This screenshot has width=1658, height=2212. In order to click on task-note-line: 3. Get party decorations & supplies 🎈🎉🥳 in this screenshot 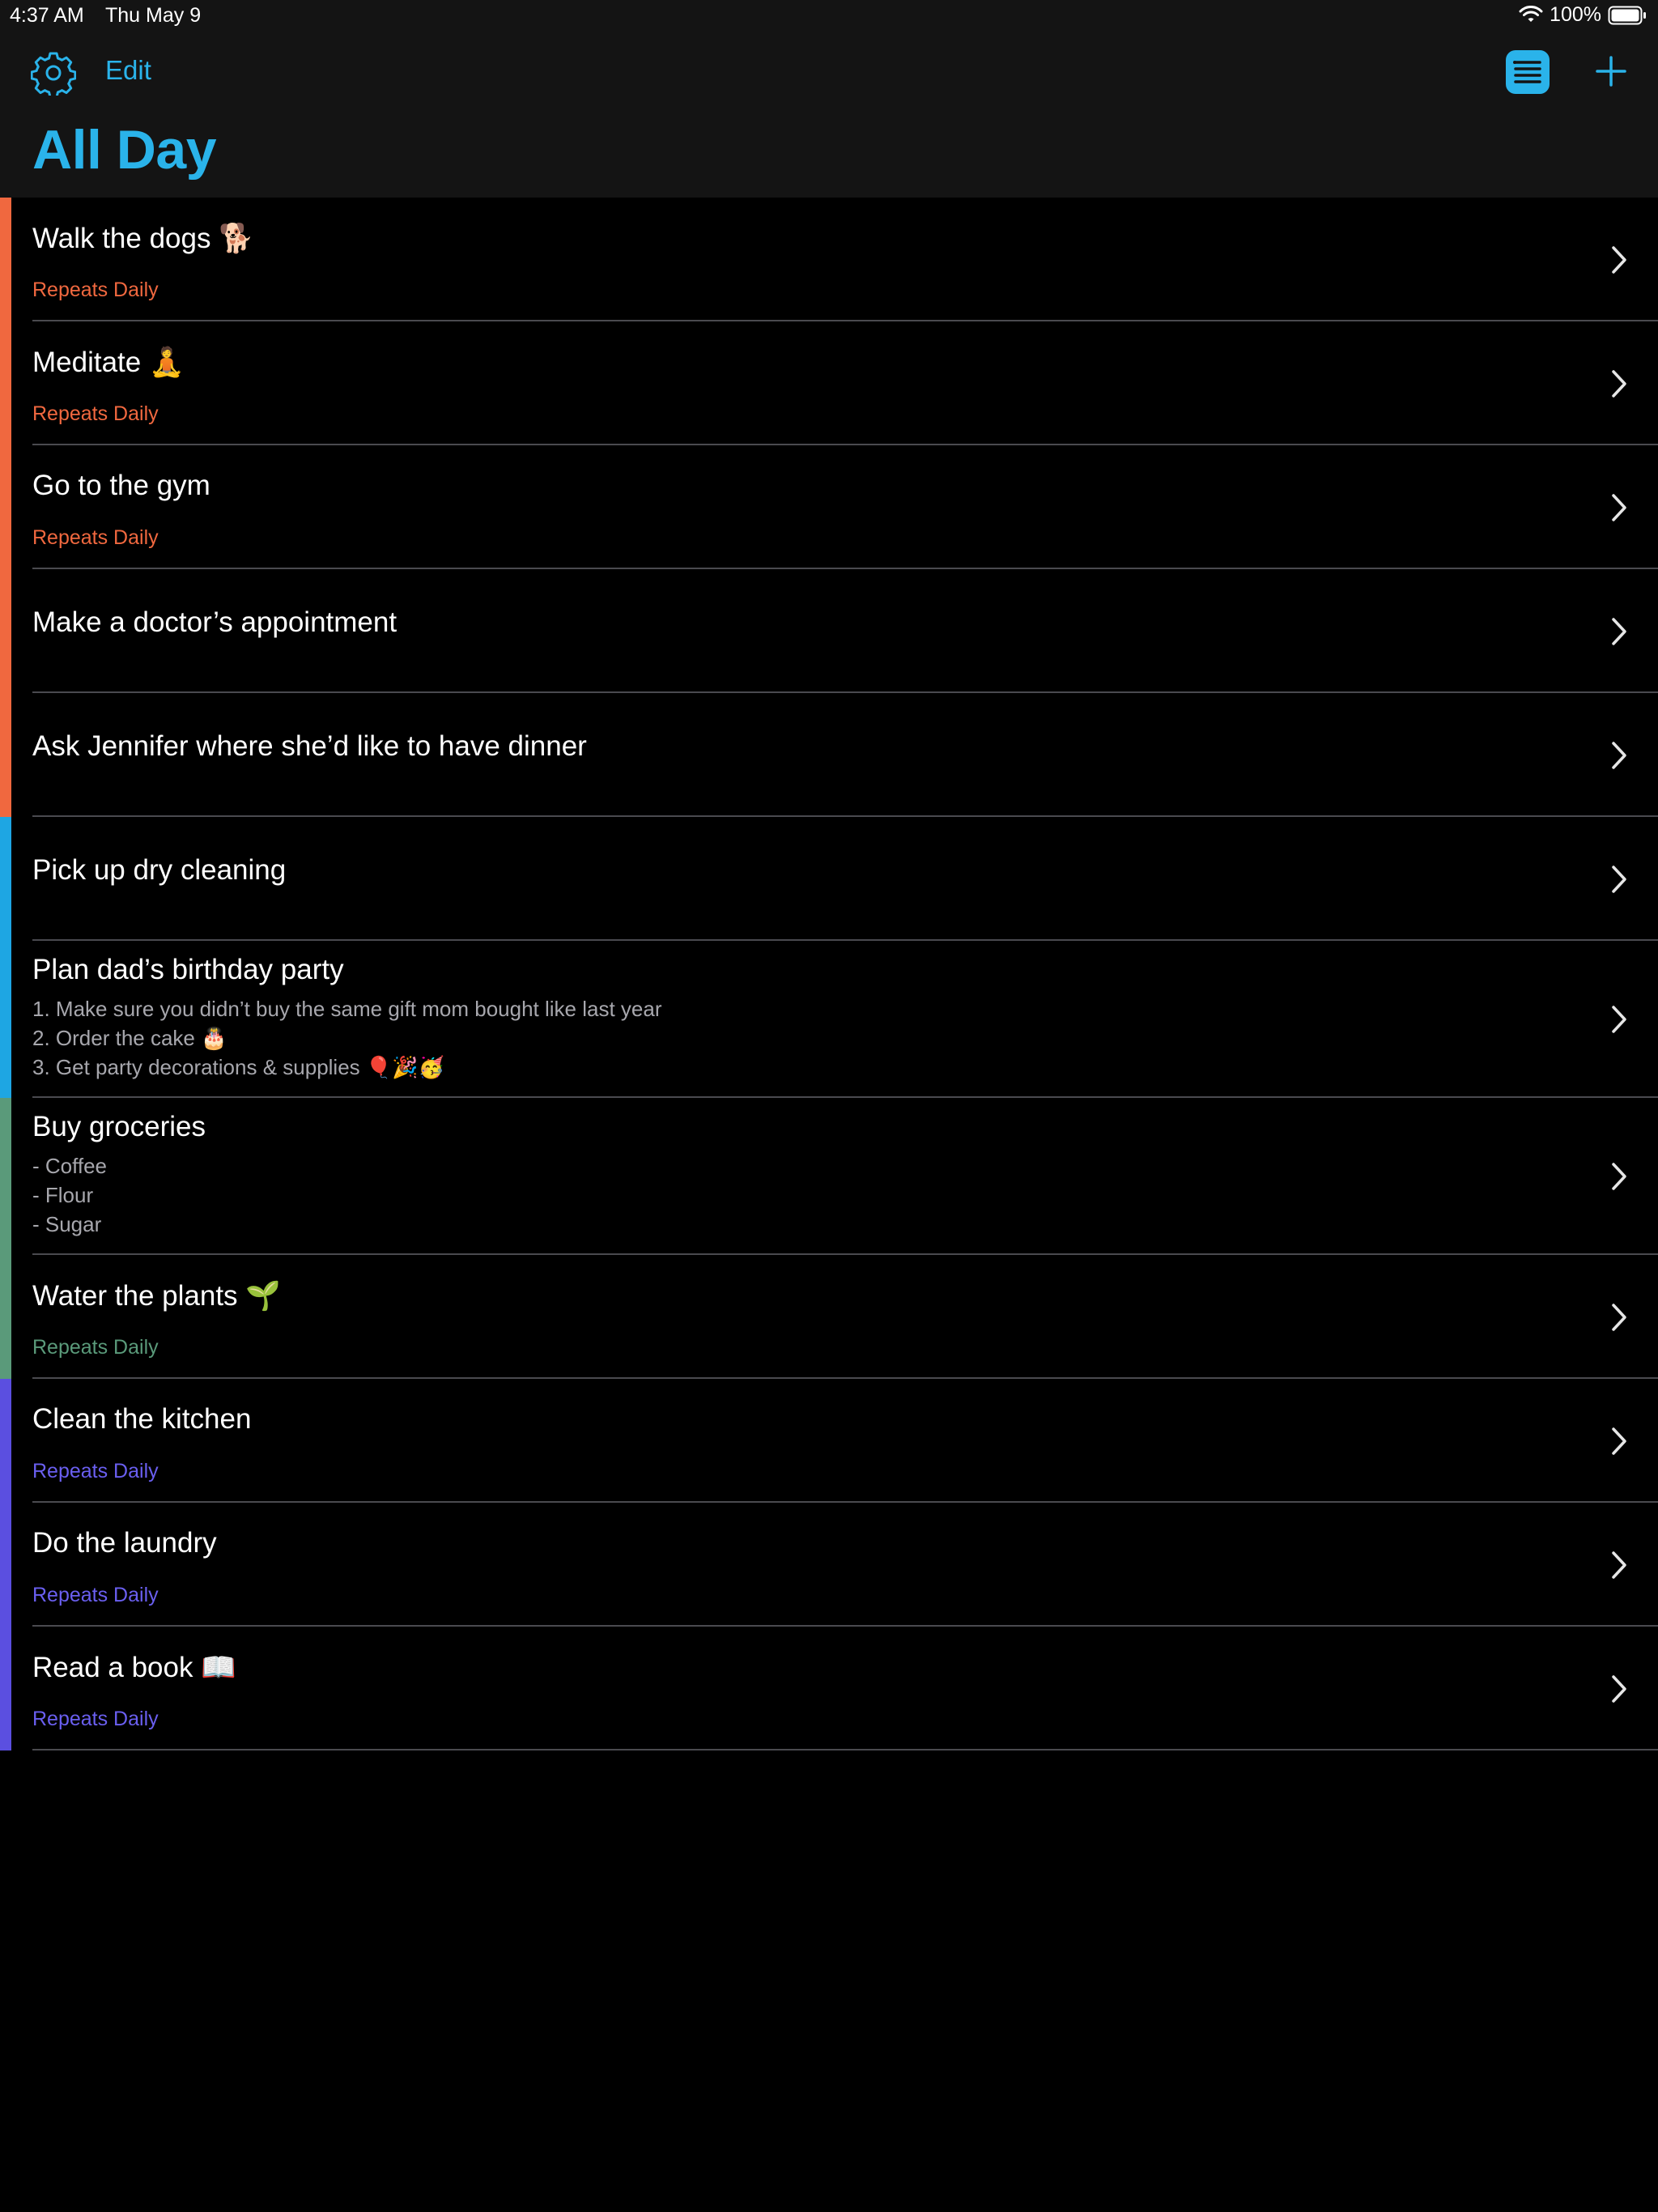, I will do `click(238, 1067)`.